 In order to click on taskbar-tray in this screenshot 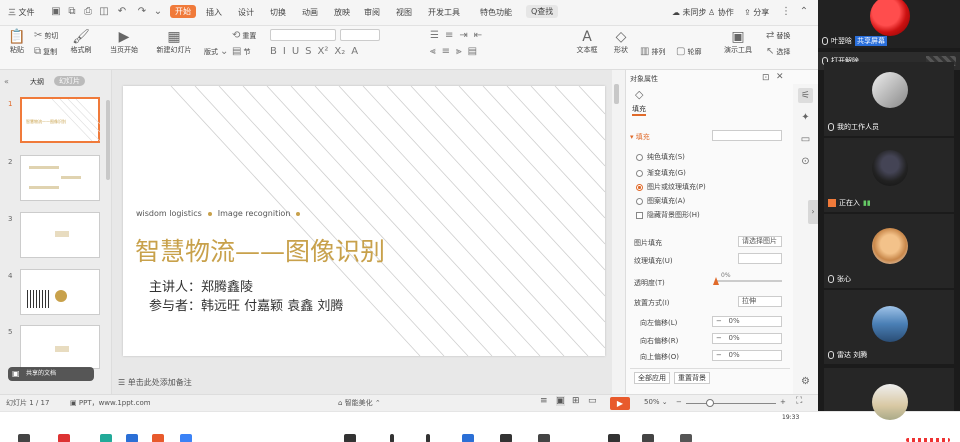, I will do `click(928, 440)`.